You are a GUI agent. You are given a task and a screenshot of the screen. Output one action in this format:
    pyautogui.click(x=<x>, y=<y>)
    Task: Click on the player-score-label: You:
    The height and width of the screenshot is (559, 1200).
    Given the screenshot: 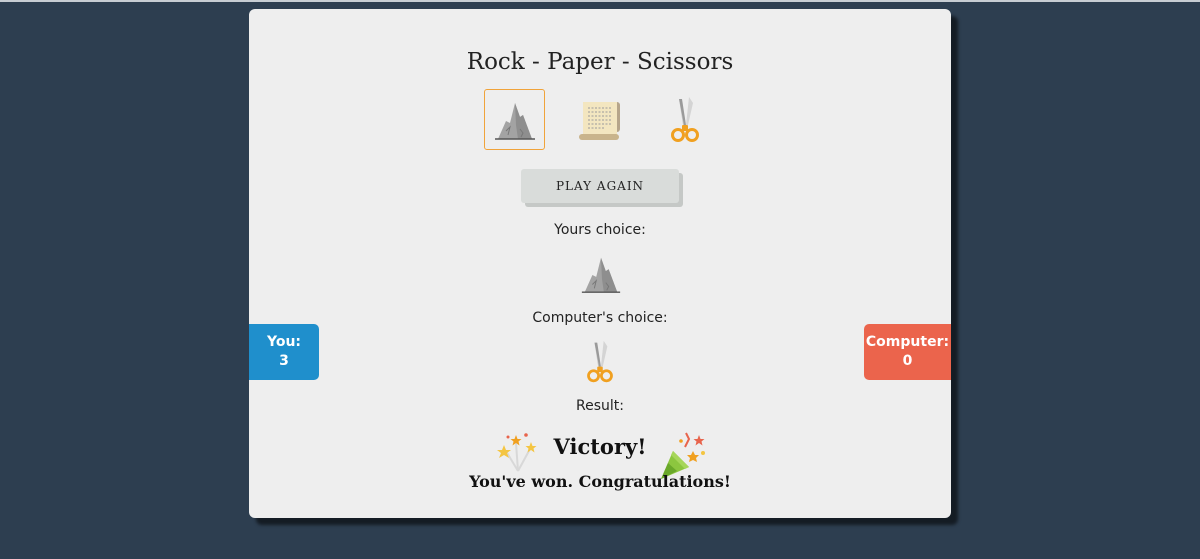 What is the action you would take?
    pyautogui.click(x=284, y=342)
    